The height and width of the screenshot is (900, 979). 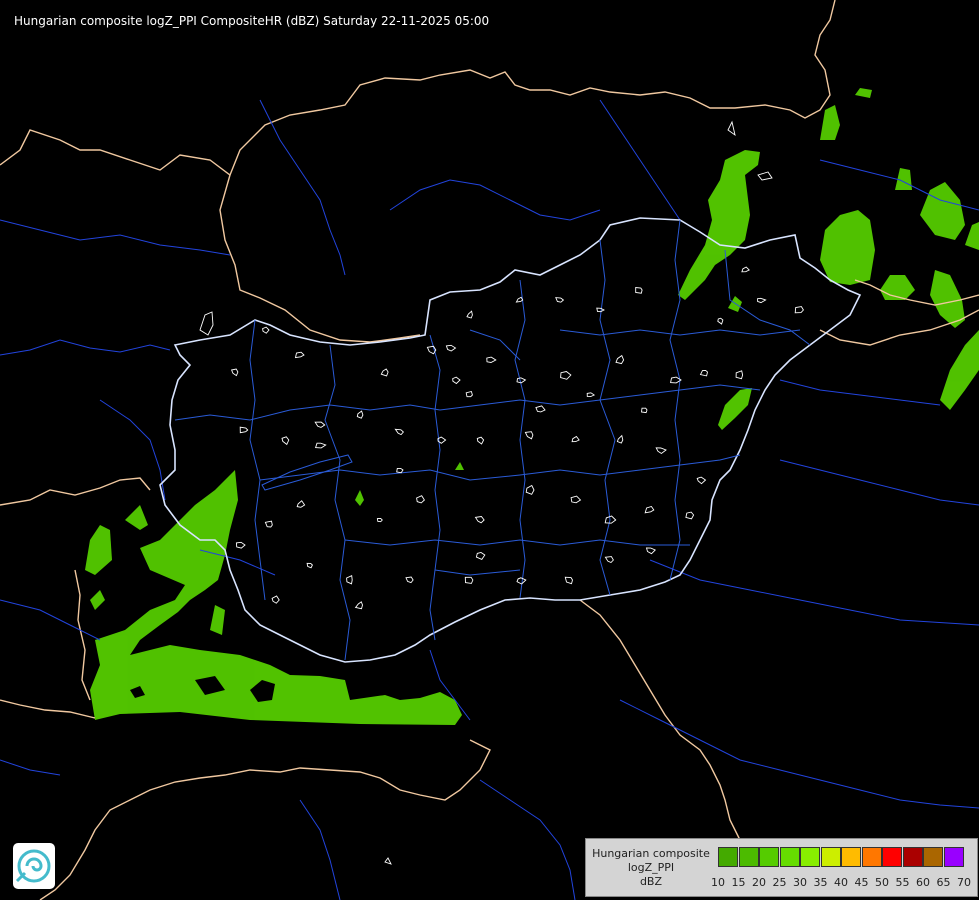 What do you see at coordinates (34, 866) in the screenshot?
I see `met-service-swirl-icon` at bounding box center [34, 866].